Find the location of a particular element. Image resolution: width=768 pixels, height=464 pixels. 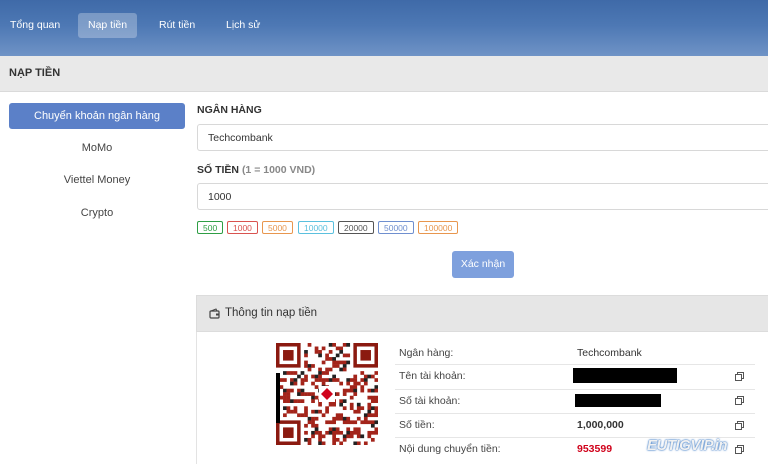

info-value-amount: 1,000,000 is located at coordinates (600, 425).